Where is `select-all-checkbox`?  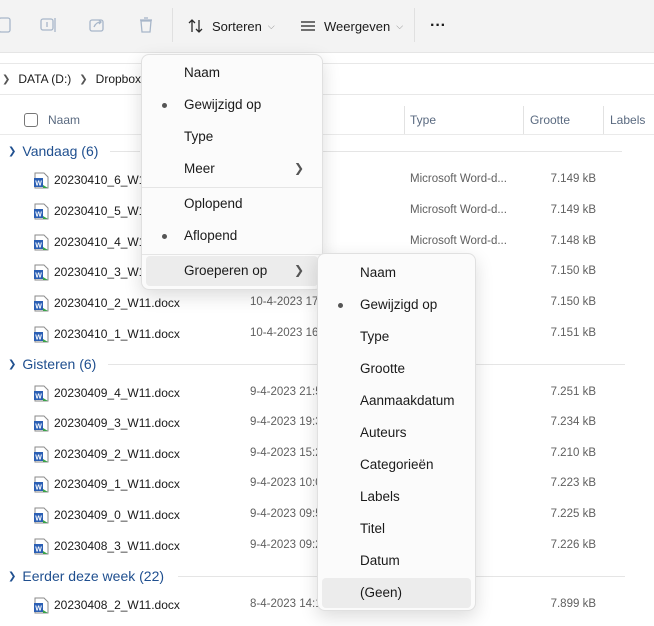 select-all-checkbox is located at coordinates (31, 120).